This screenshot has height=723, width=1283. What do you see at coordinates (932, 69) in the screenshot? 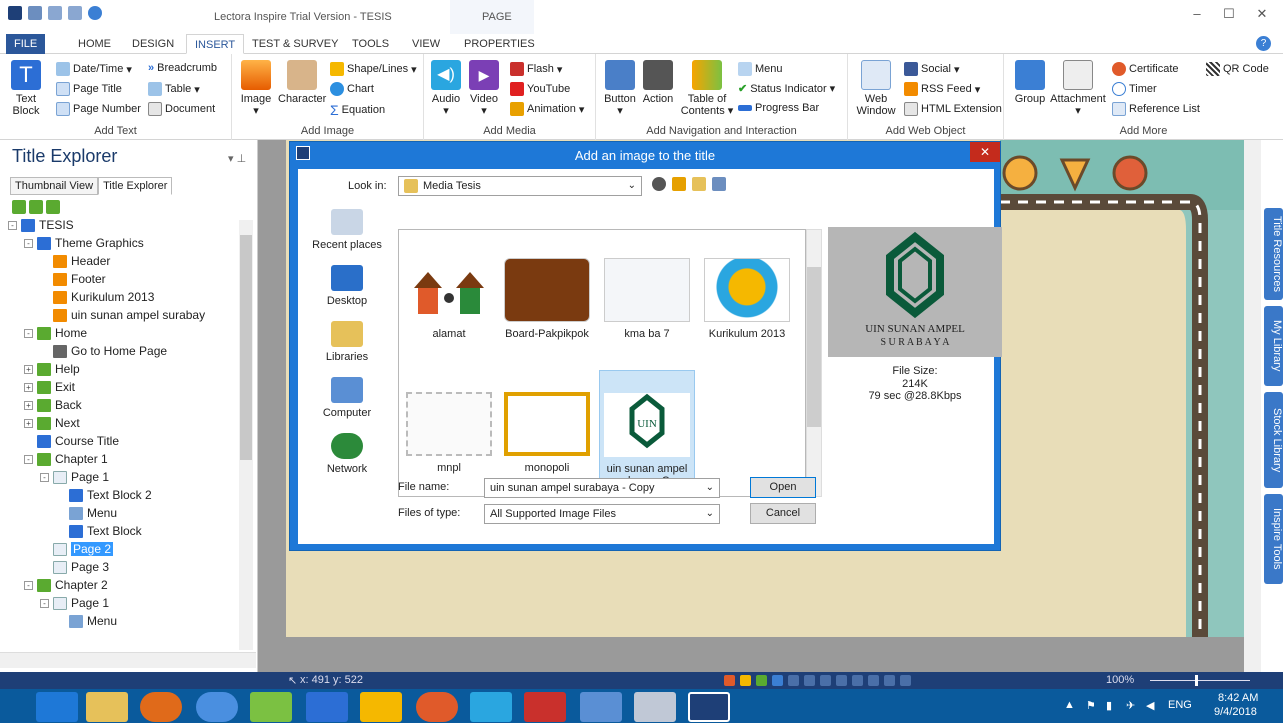
I see `social-button: Social ▾` at bounding box center [932, 69].